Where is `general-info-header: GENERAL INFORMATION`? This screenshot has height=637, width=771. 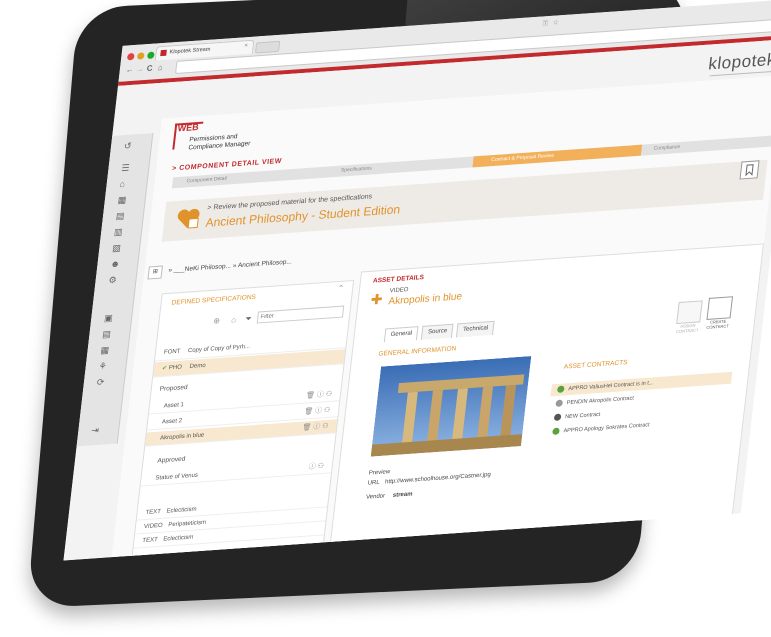 general-info-header: GENERAL INFORMATION is located at coordinates (417, 351).